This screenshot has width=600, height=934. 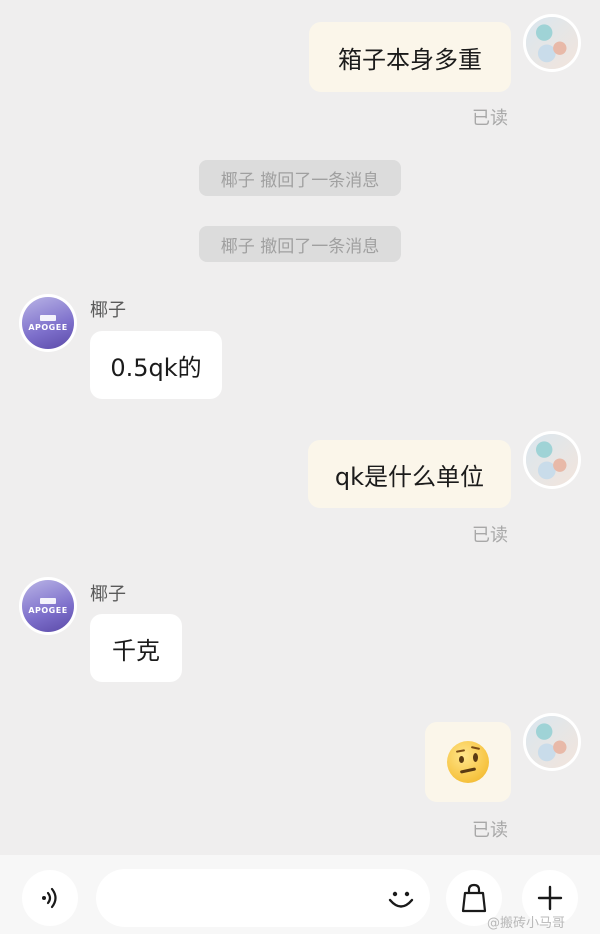 I want to click on incoming-bubble: 0.5qk的, so click(x=156, y=365).